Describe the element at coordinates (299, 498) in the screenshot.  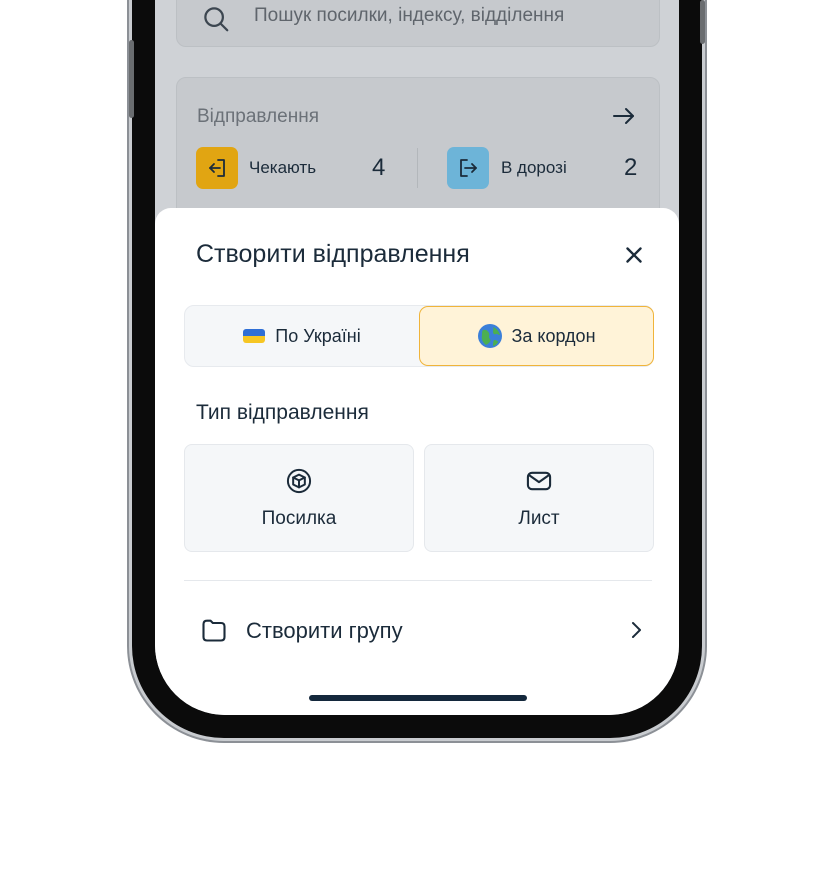
I see `type-package-button: Посилка` at that location.